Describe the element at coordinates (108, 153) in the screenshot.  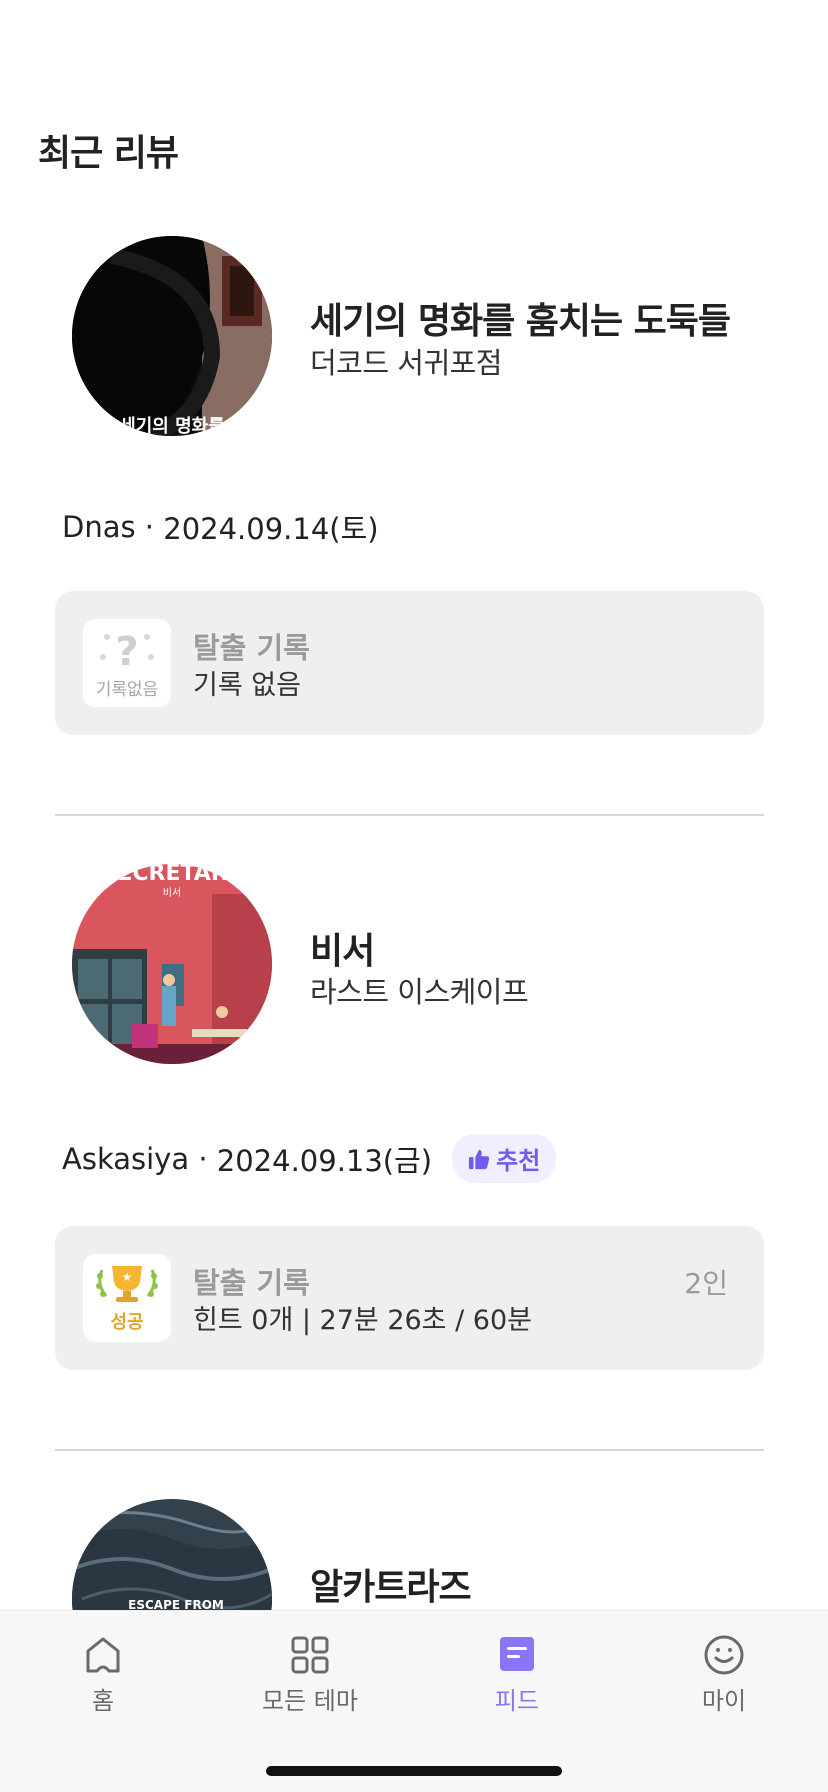
I see `page-title: 최근 리뷰` at that location.